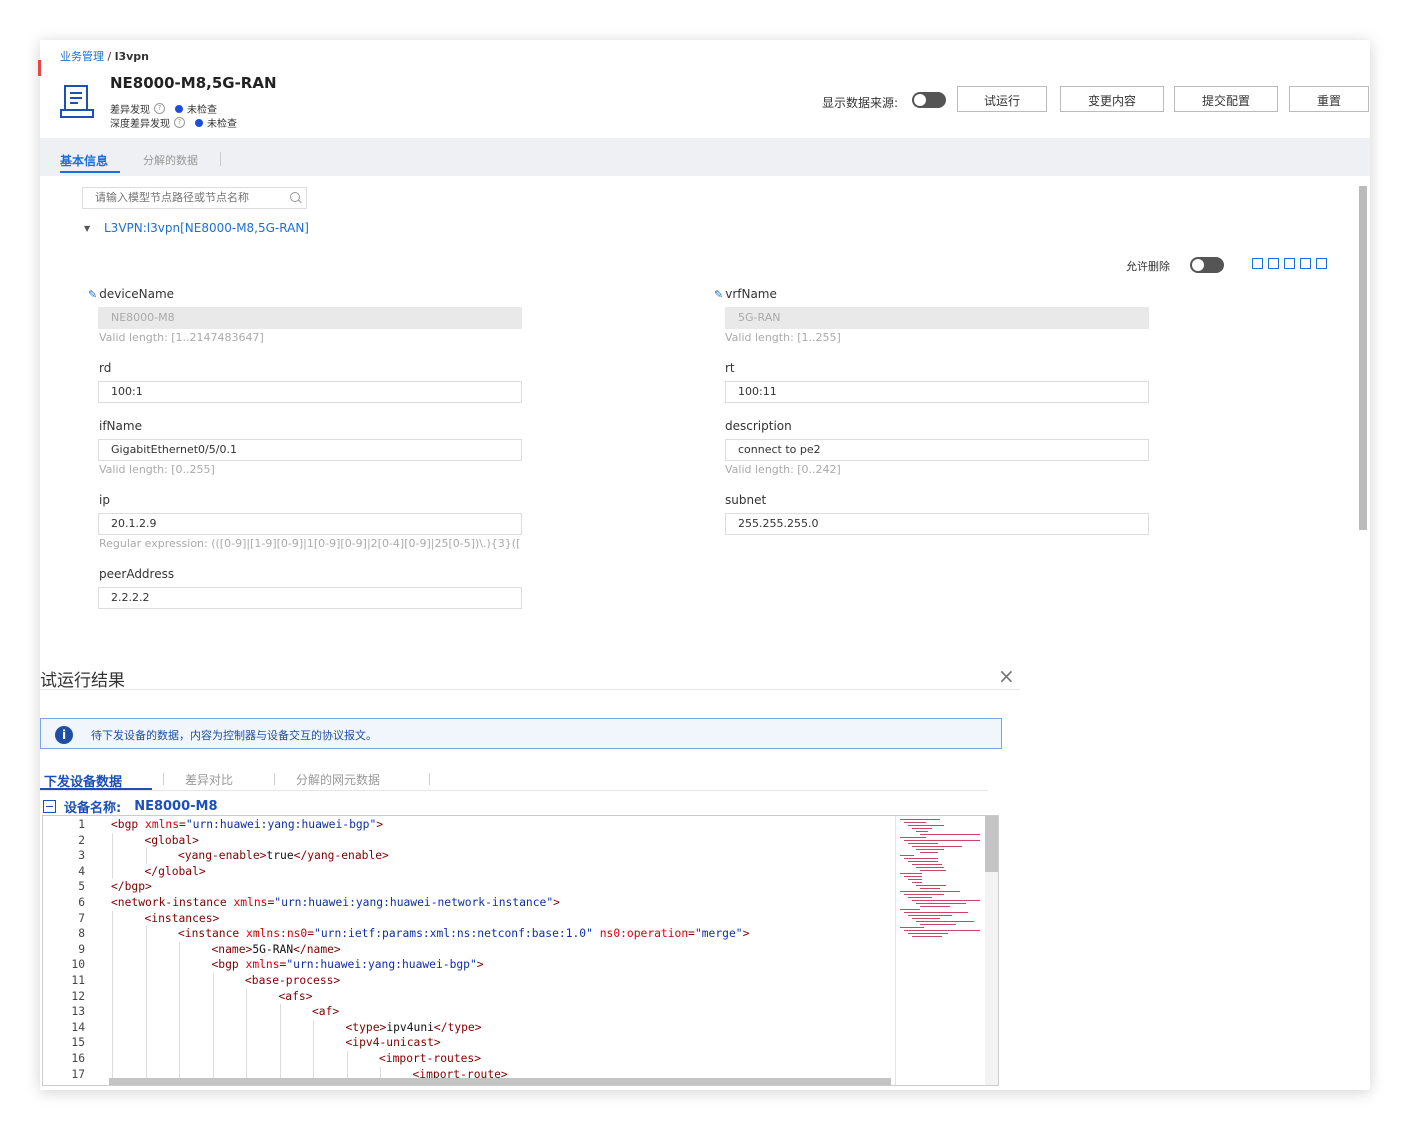 The image size is (1410, 1130). I want to click on trial-run-button: 试运行, so click(1002, 99).